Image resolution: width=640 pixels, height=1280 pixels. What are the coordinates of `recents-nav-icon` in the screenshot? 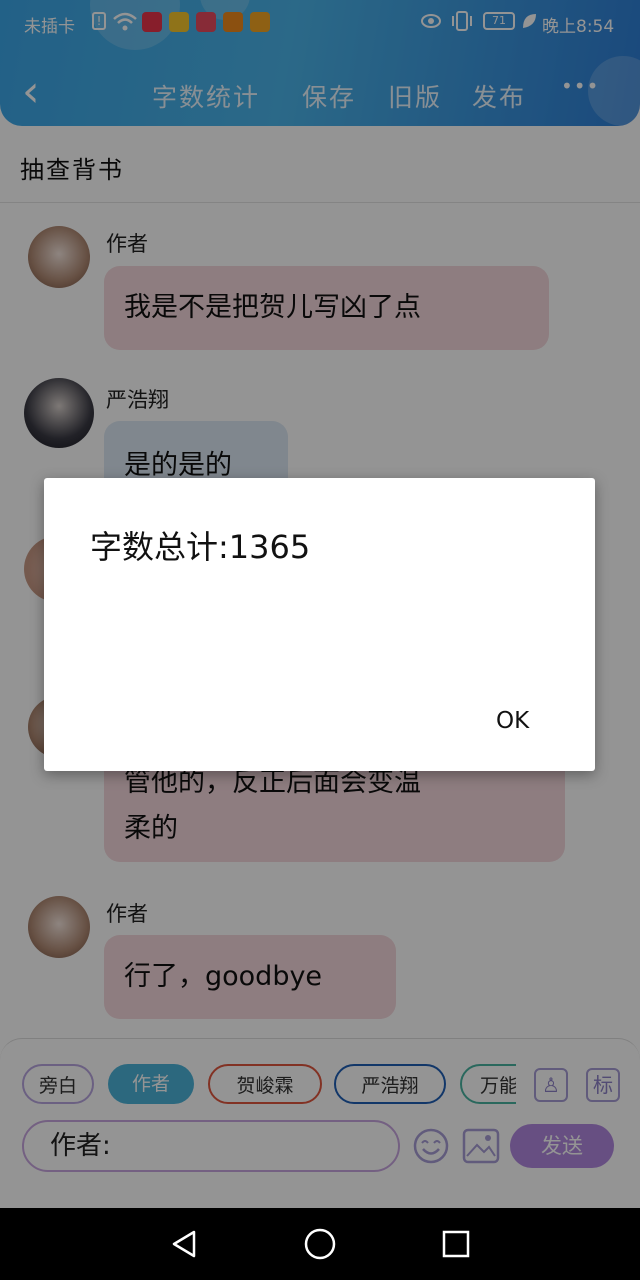 It's located at (456, 1244).